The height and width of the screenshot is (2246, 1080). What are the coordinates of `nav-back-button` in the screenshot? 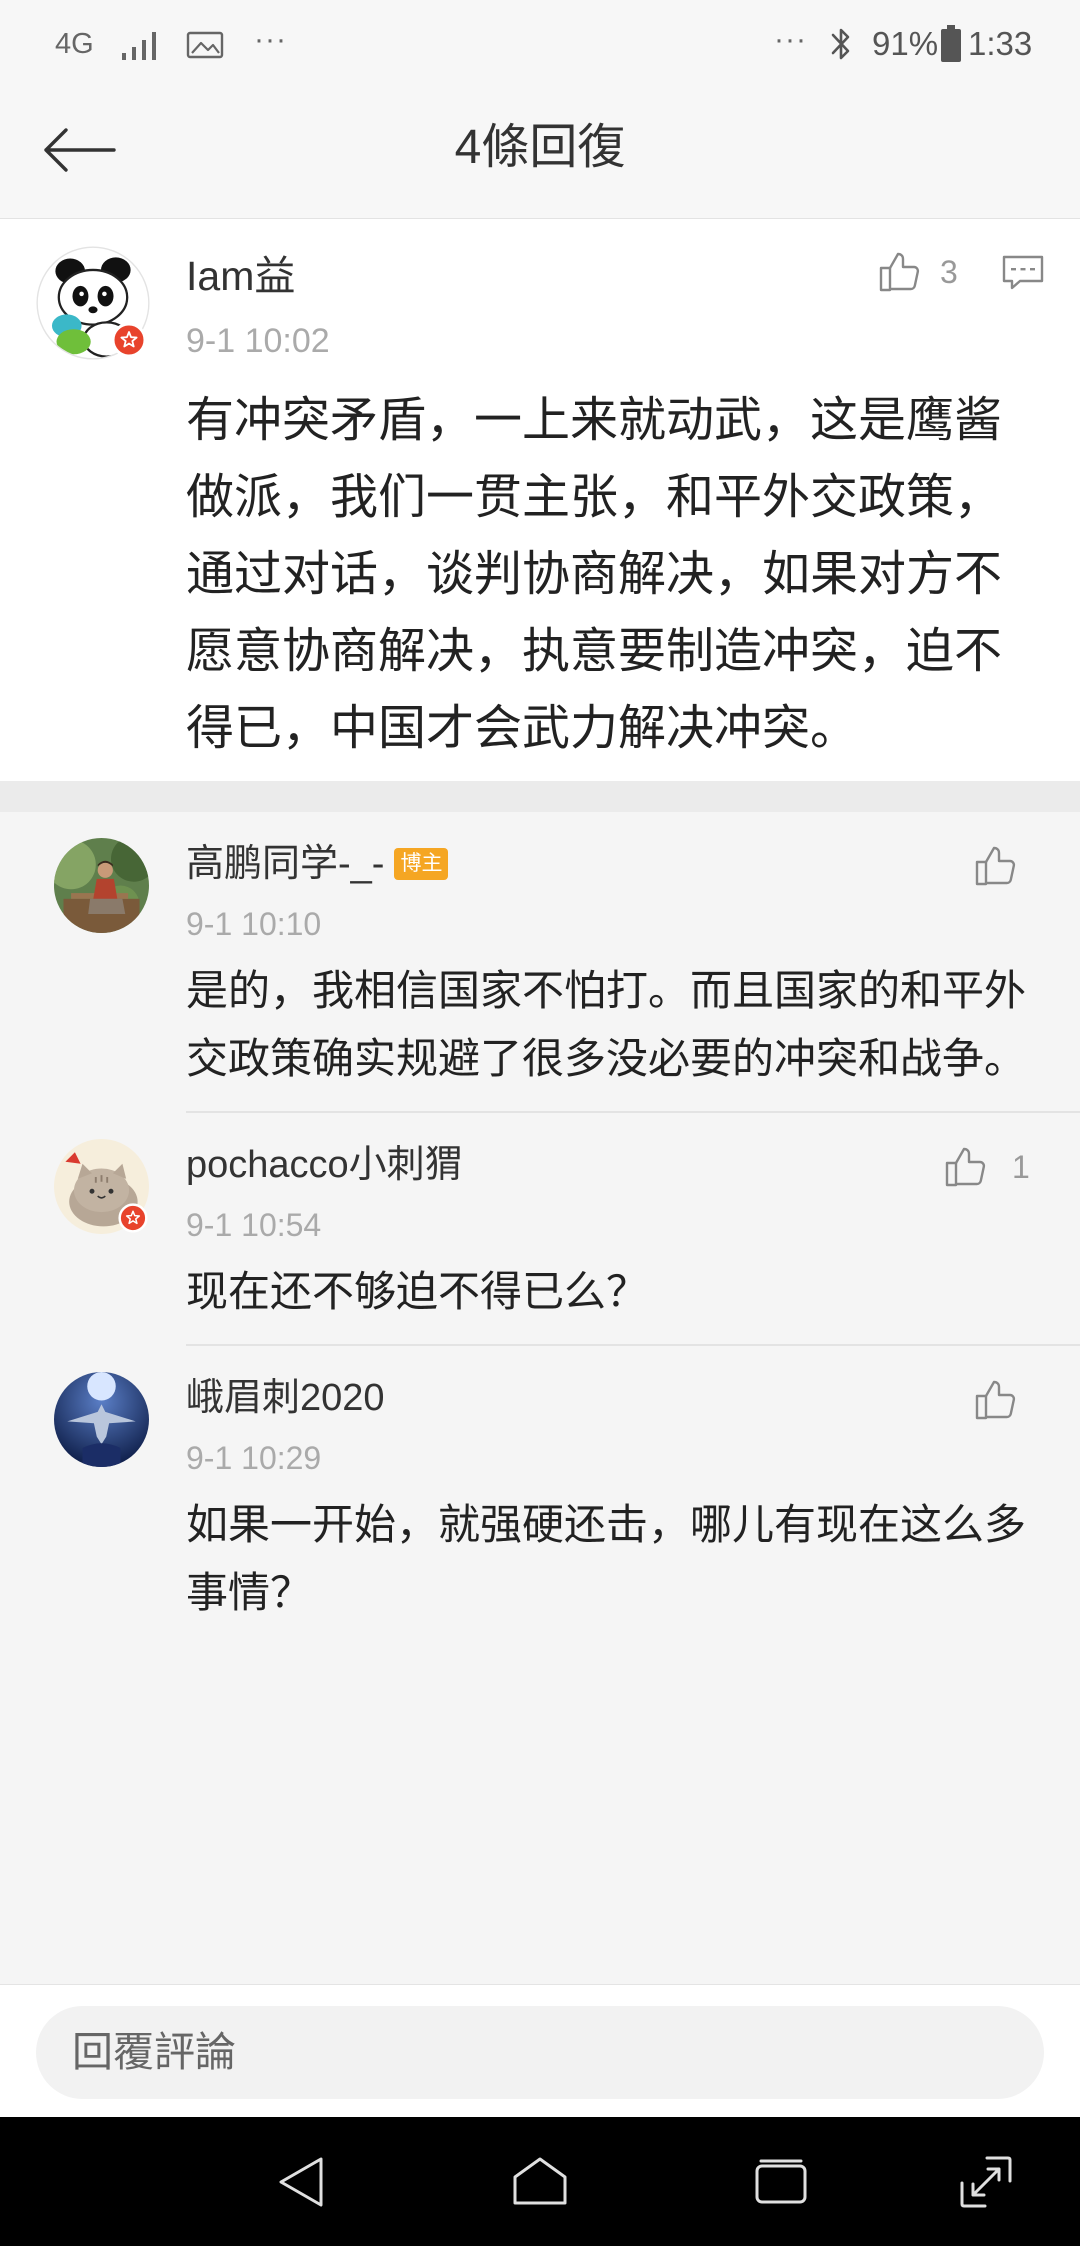 It's located at (301, 2182).